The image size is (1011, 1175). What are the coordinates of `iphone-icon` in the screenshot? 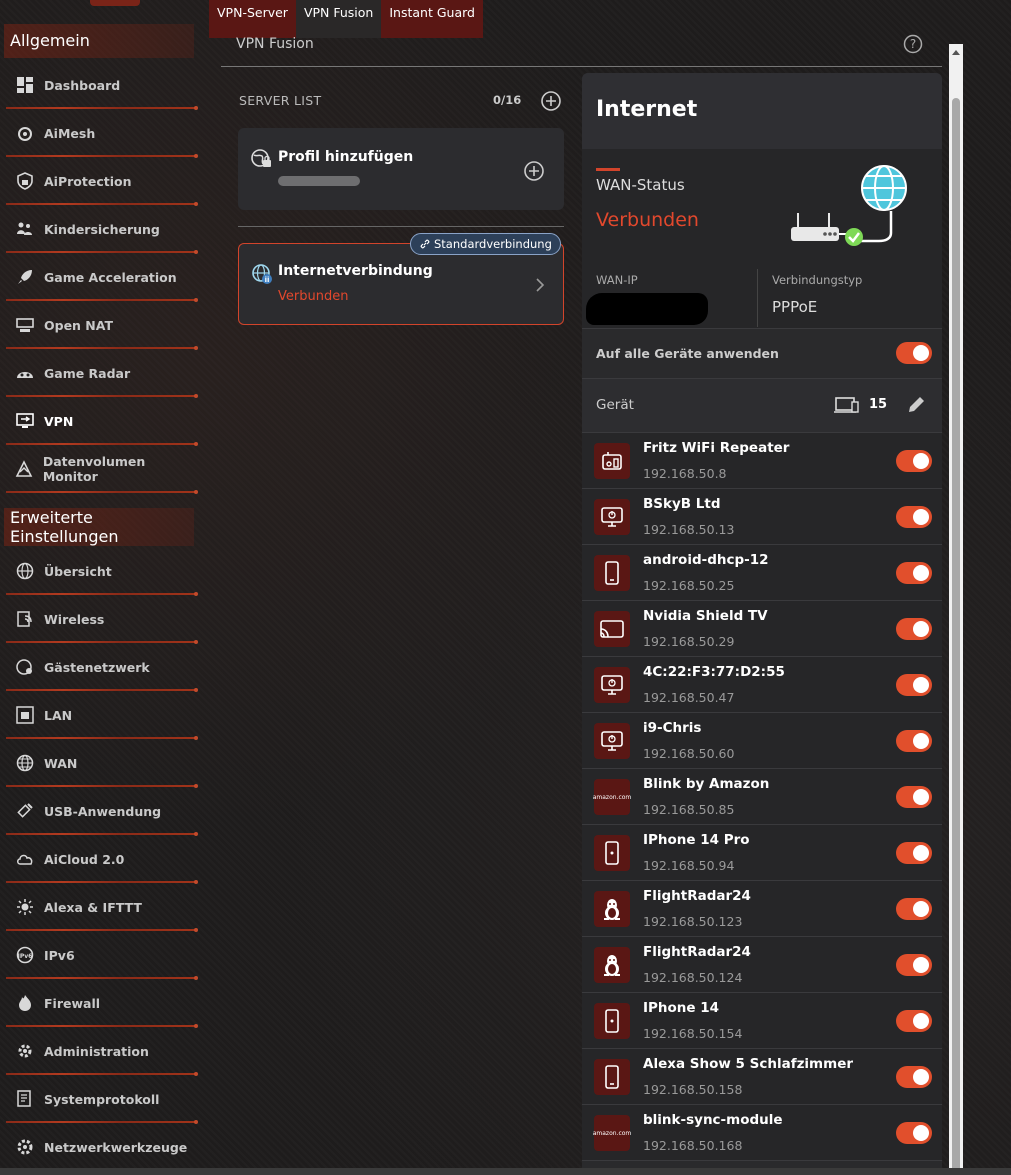 It's located at (612, 1021).